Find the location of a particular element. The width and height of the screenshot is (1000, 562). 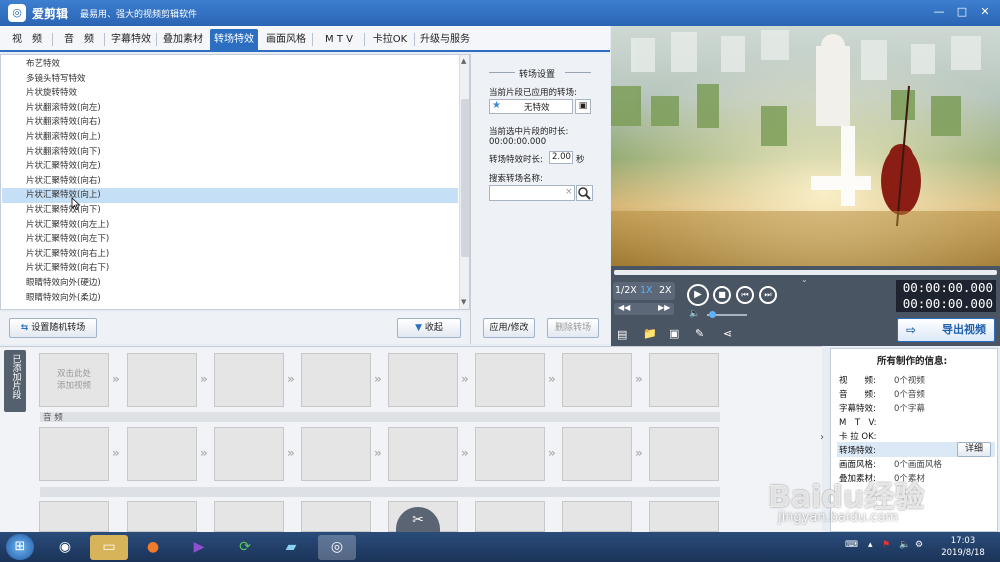

play-button: ▶ is located at coordinates (698, 295).